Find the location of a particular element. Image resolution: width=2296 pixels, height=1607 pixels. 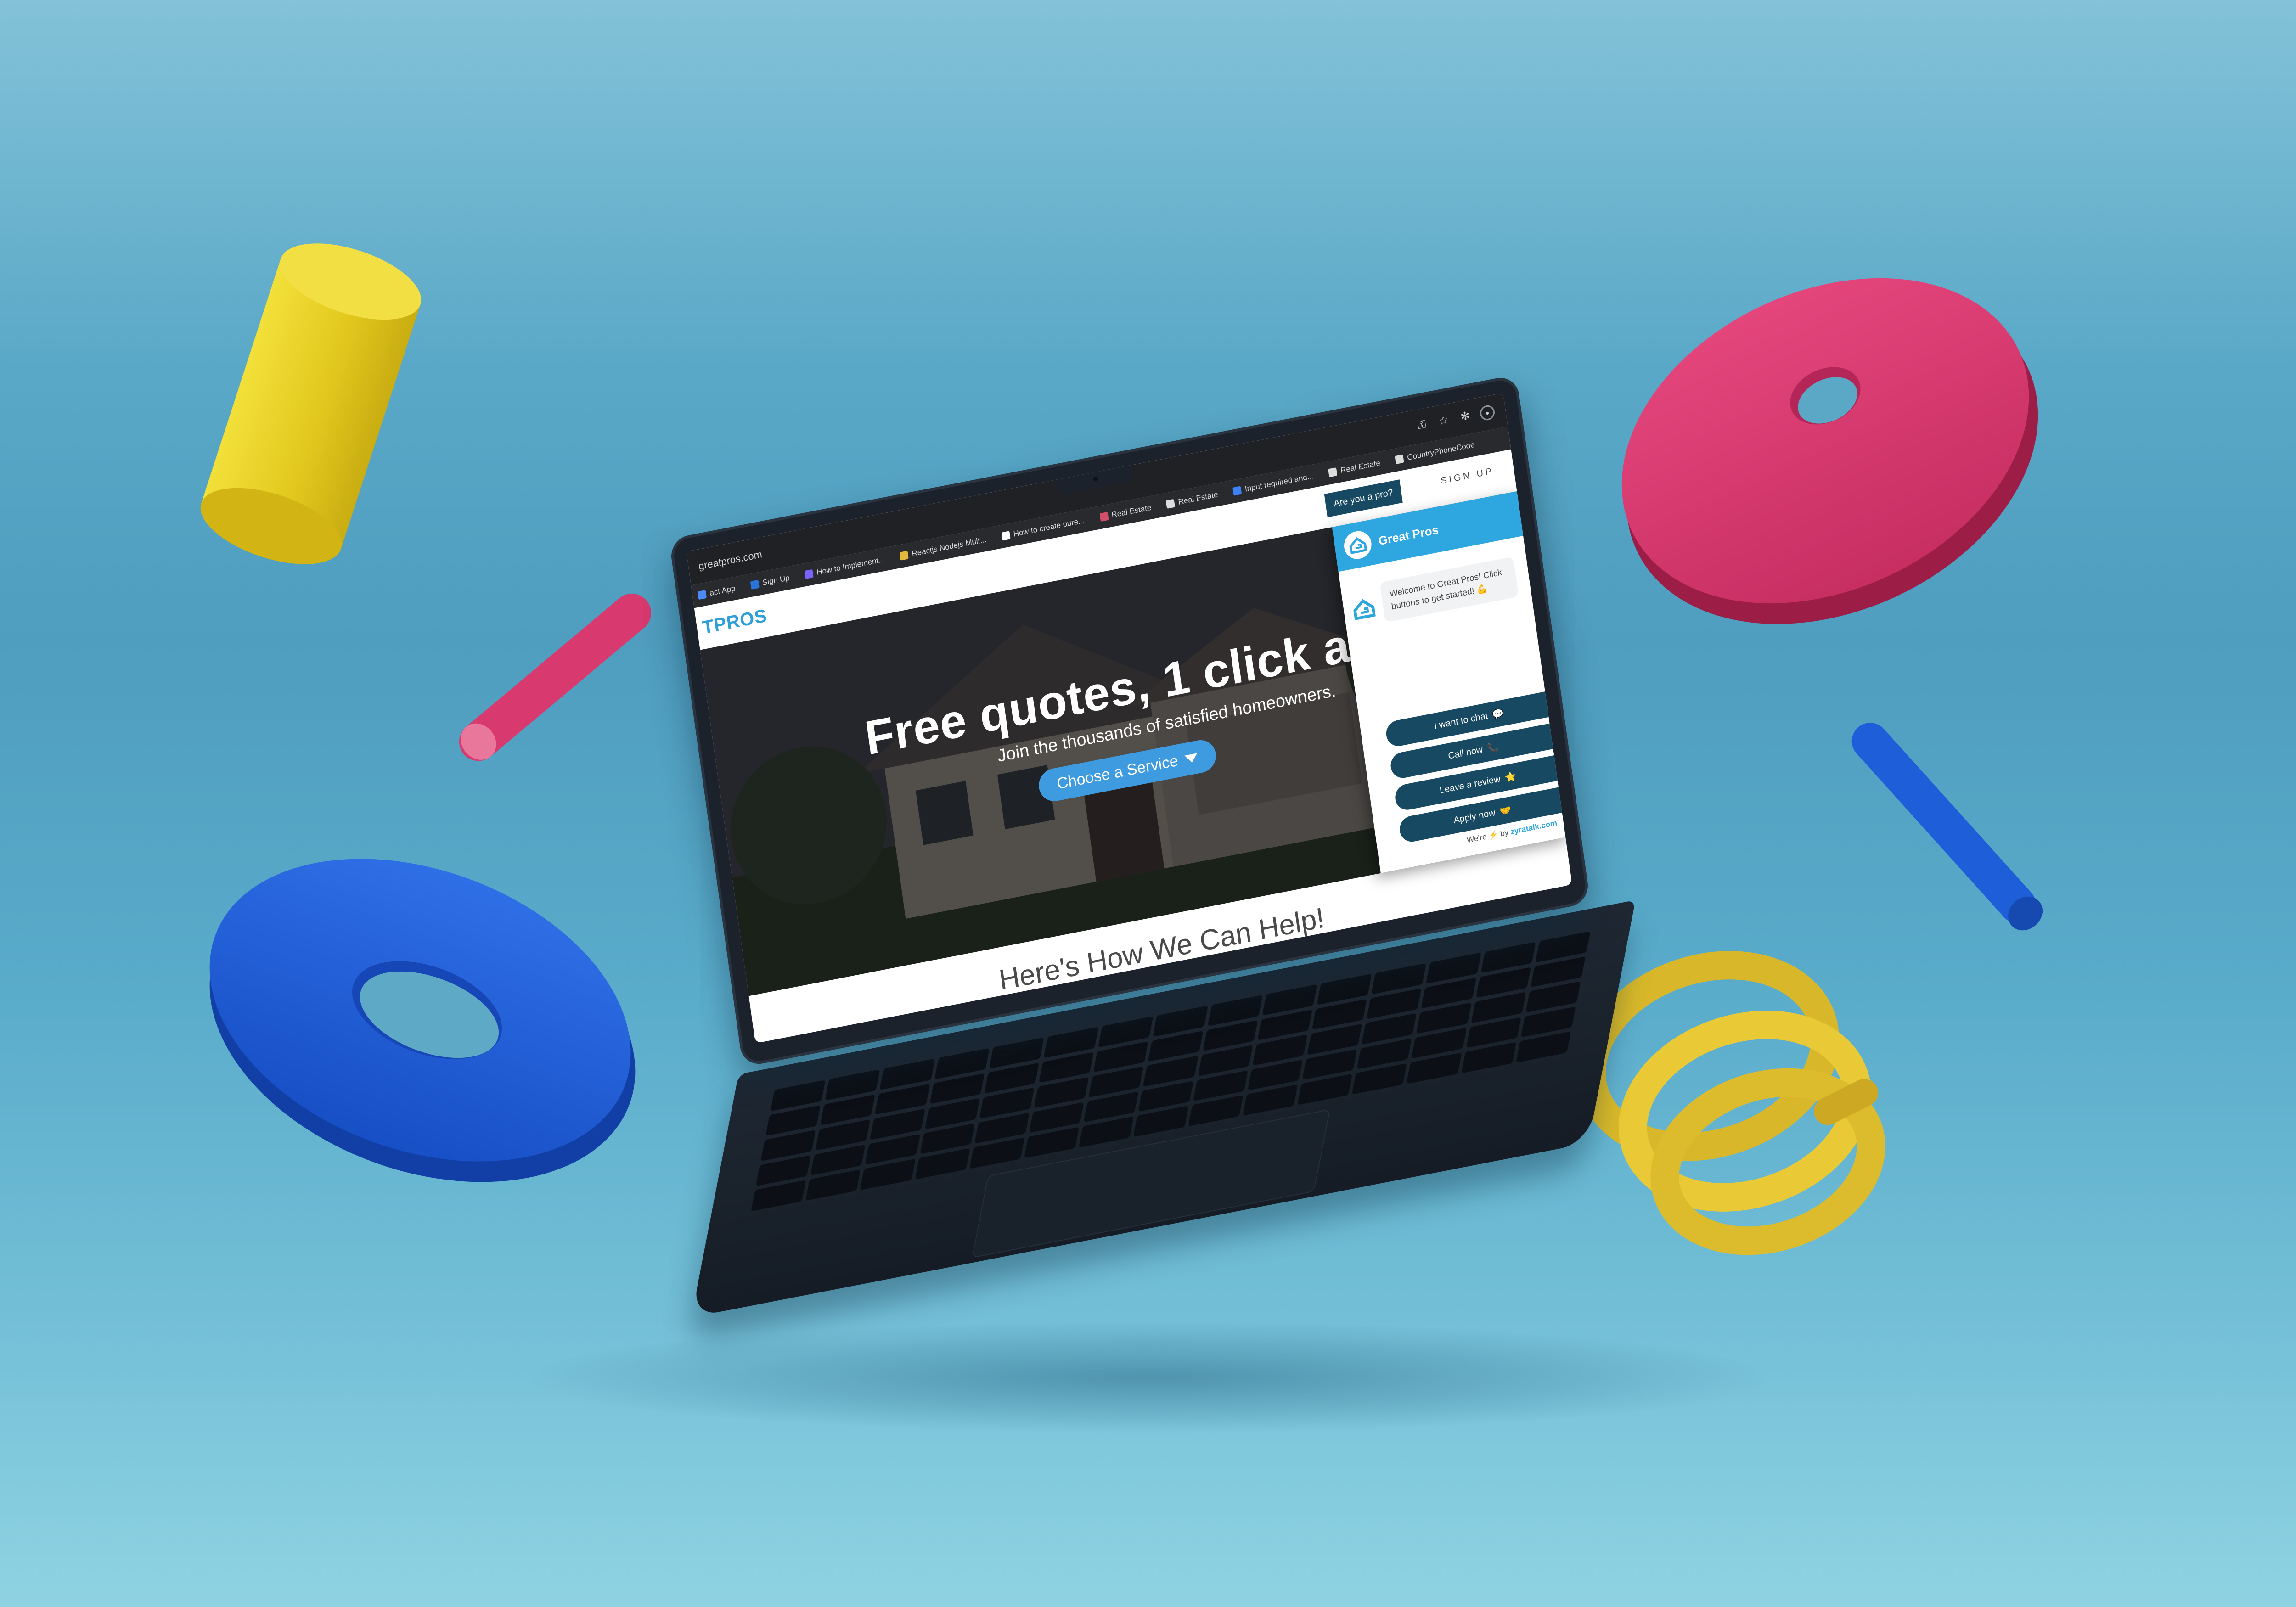

star-bookmark-icon: ☆ is located at coordinates (1444, 421).